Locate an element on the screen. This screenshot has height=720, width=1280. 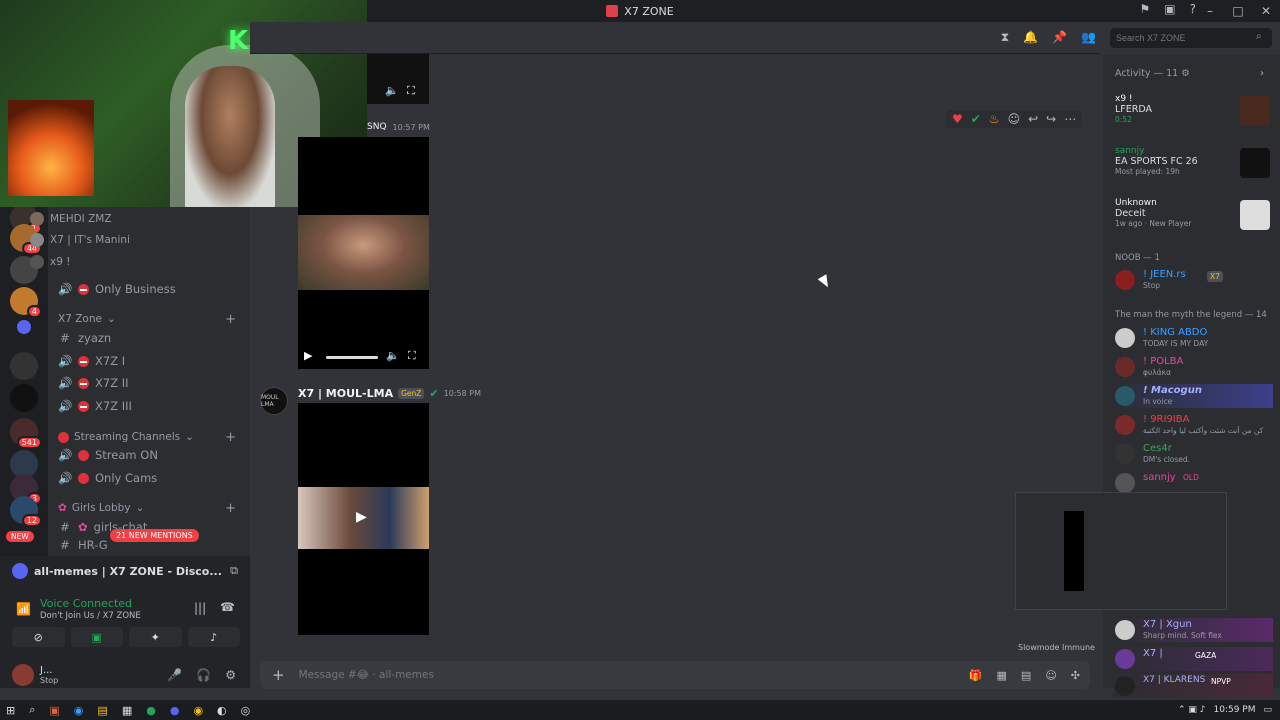
headphones-icon: 🎧 is located at coordinates (203, 675).